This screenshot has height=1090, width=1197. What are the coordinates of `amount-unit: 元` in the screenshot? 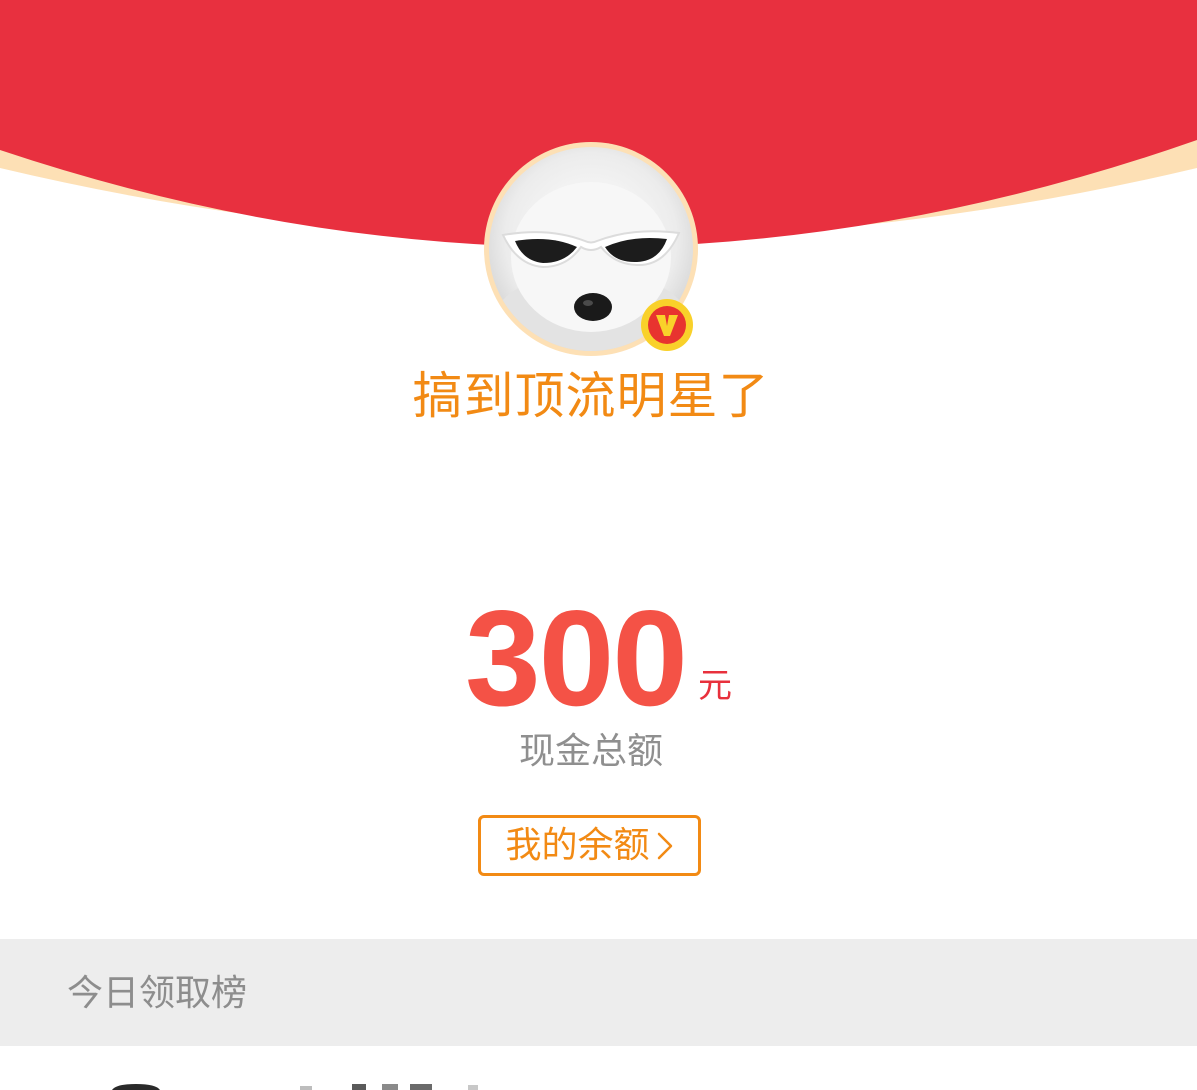 It's located at (714, 686).